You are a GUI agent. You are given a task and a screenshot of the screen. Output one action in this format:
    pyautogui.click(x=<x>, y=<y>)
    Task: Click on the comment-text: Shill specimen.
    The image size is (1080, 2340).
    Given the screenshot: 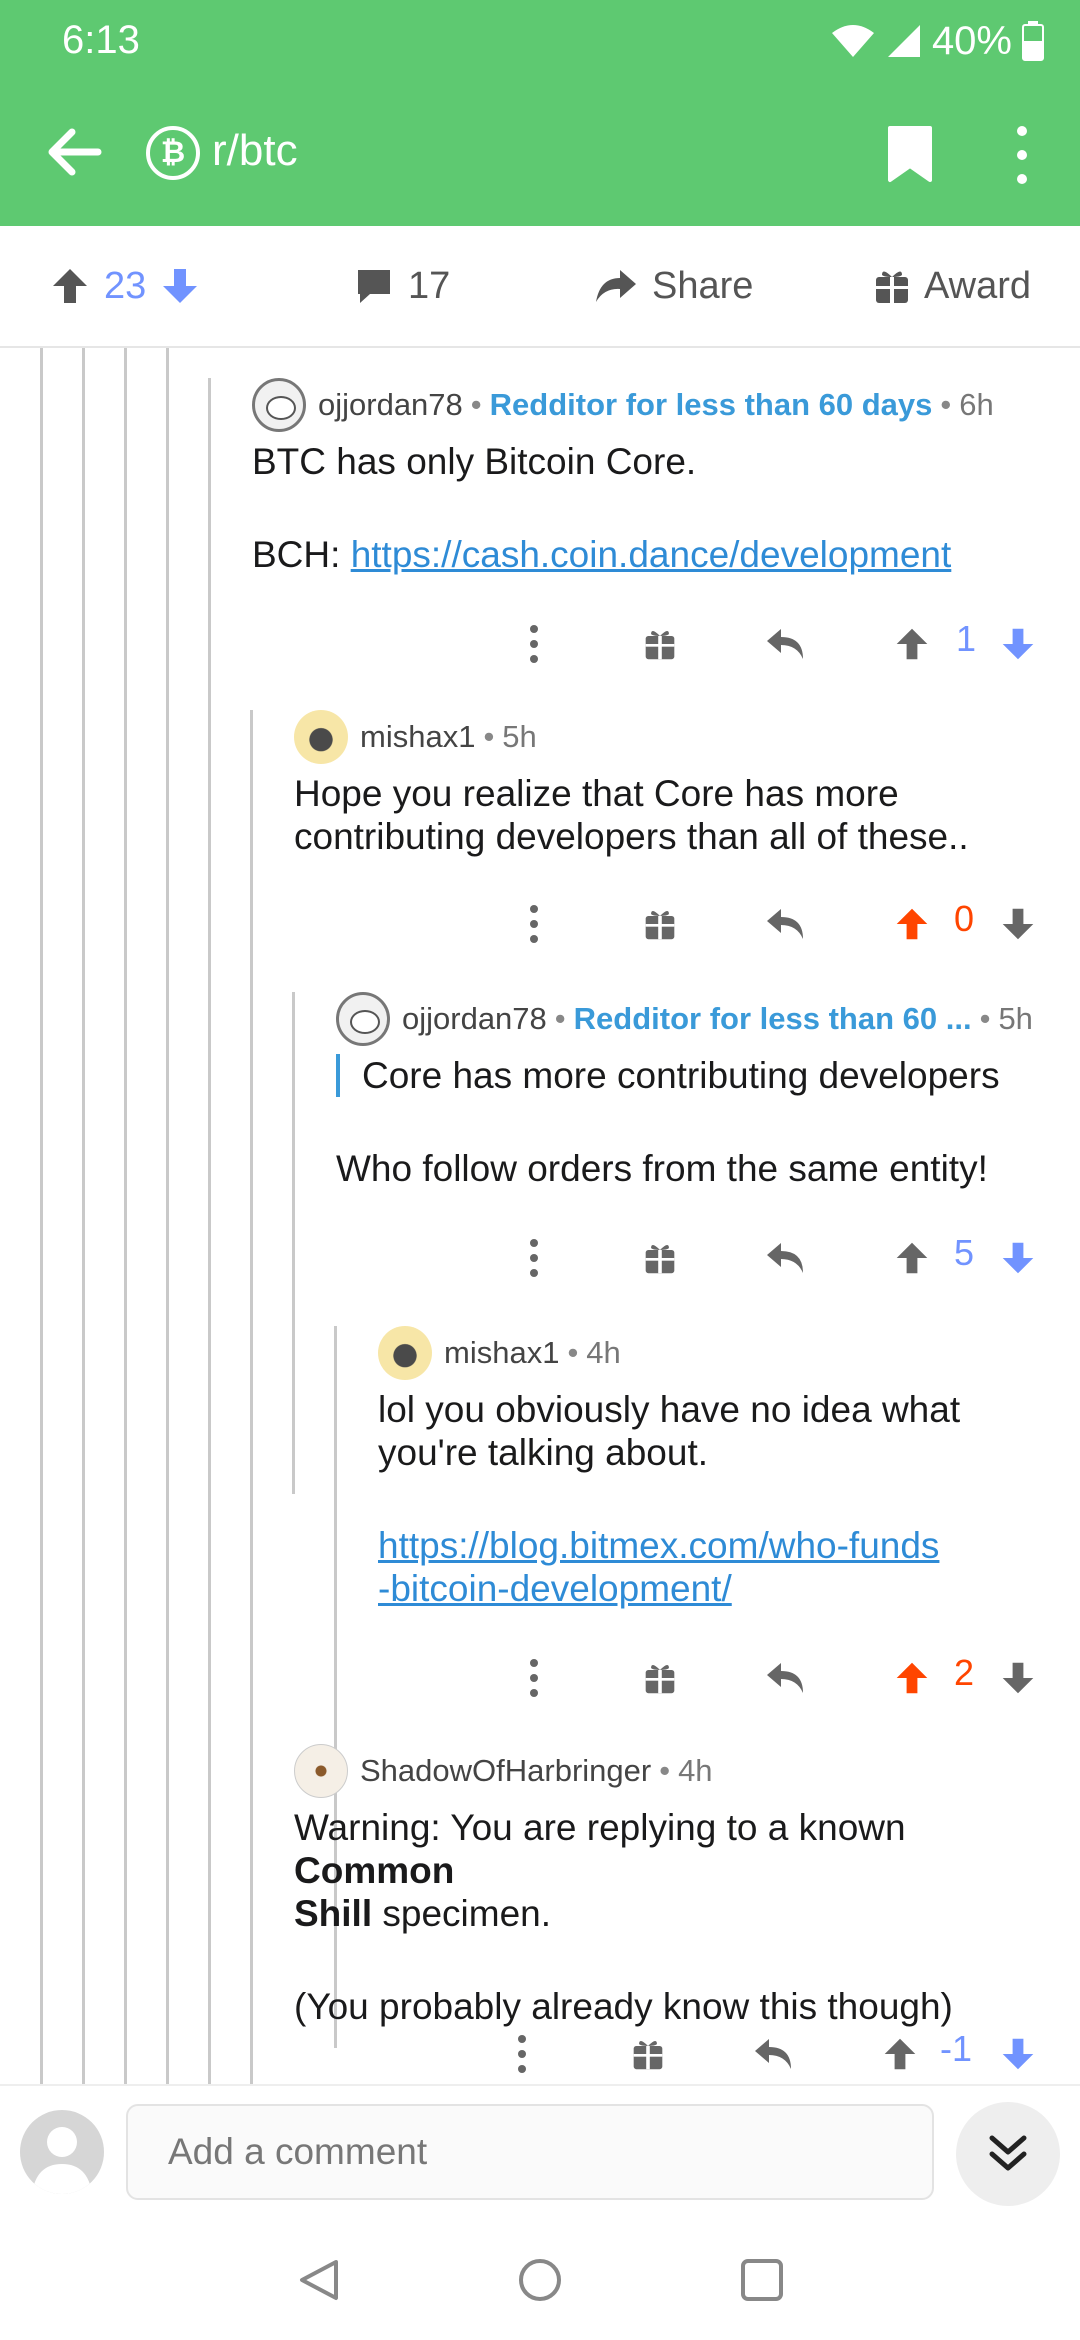 What is the action you would take?
    pyautogui.click(x=684, y=1913)
    